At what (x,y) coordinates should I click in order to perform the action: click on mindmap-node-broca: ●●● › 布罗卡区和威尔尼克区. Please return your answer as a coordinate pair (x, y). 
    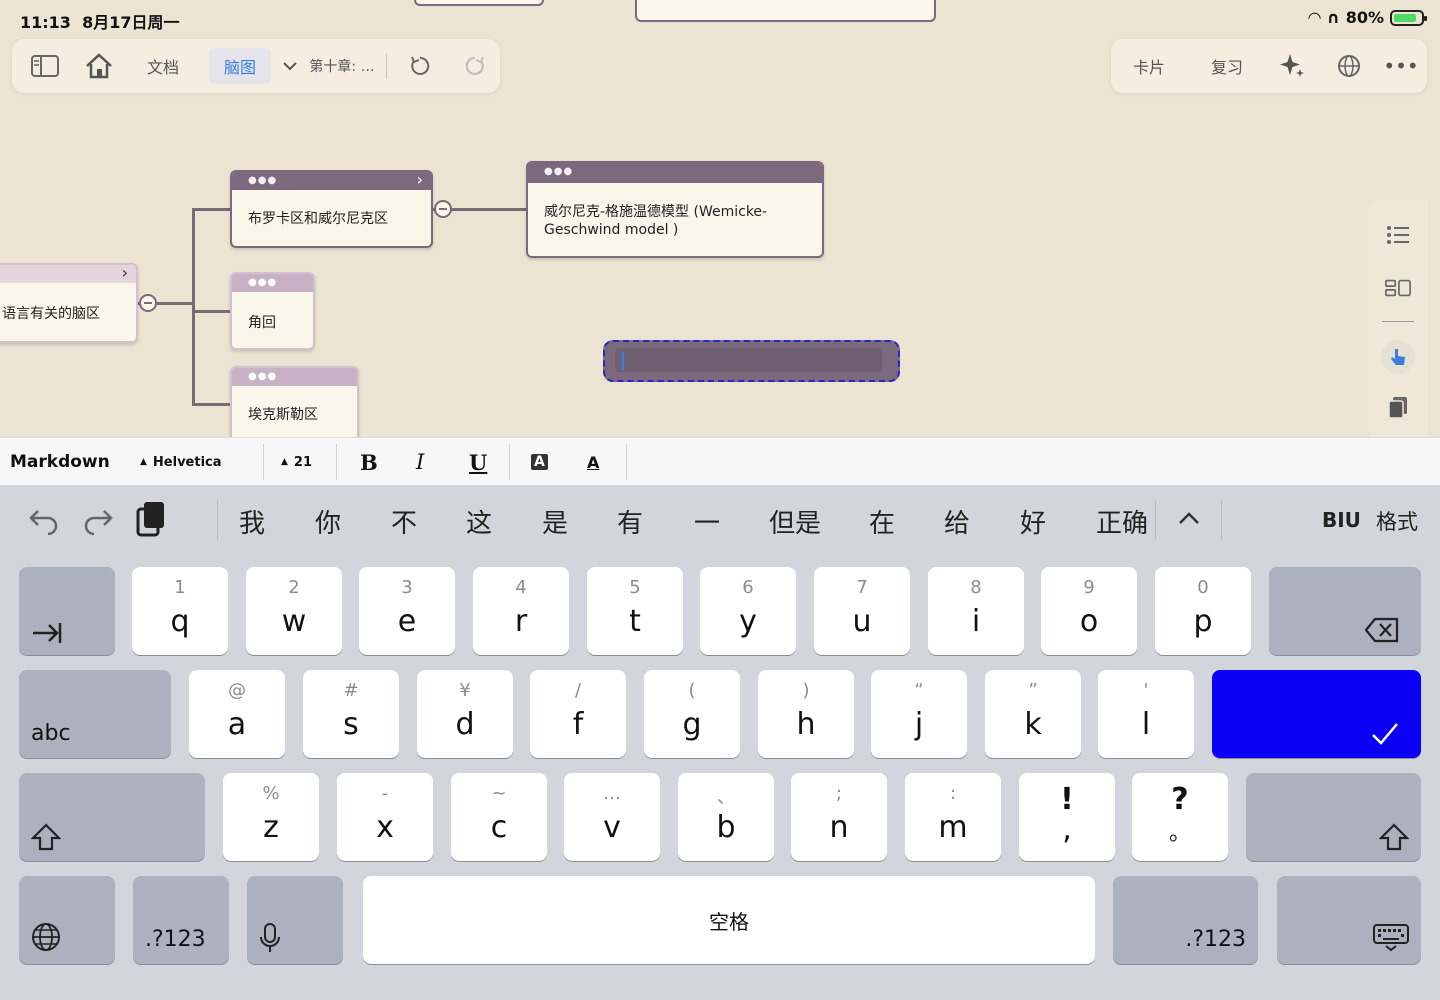
    Looking at the image, I should click on (331, 209).